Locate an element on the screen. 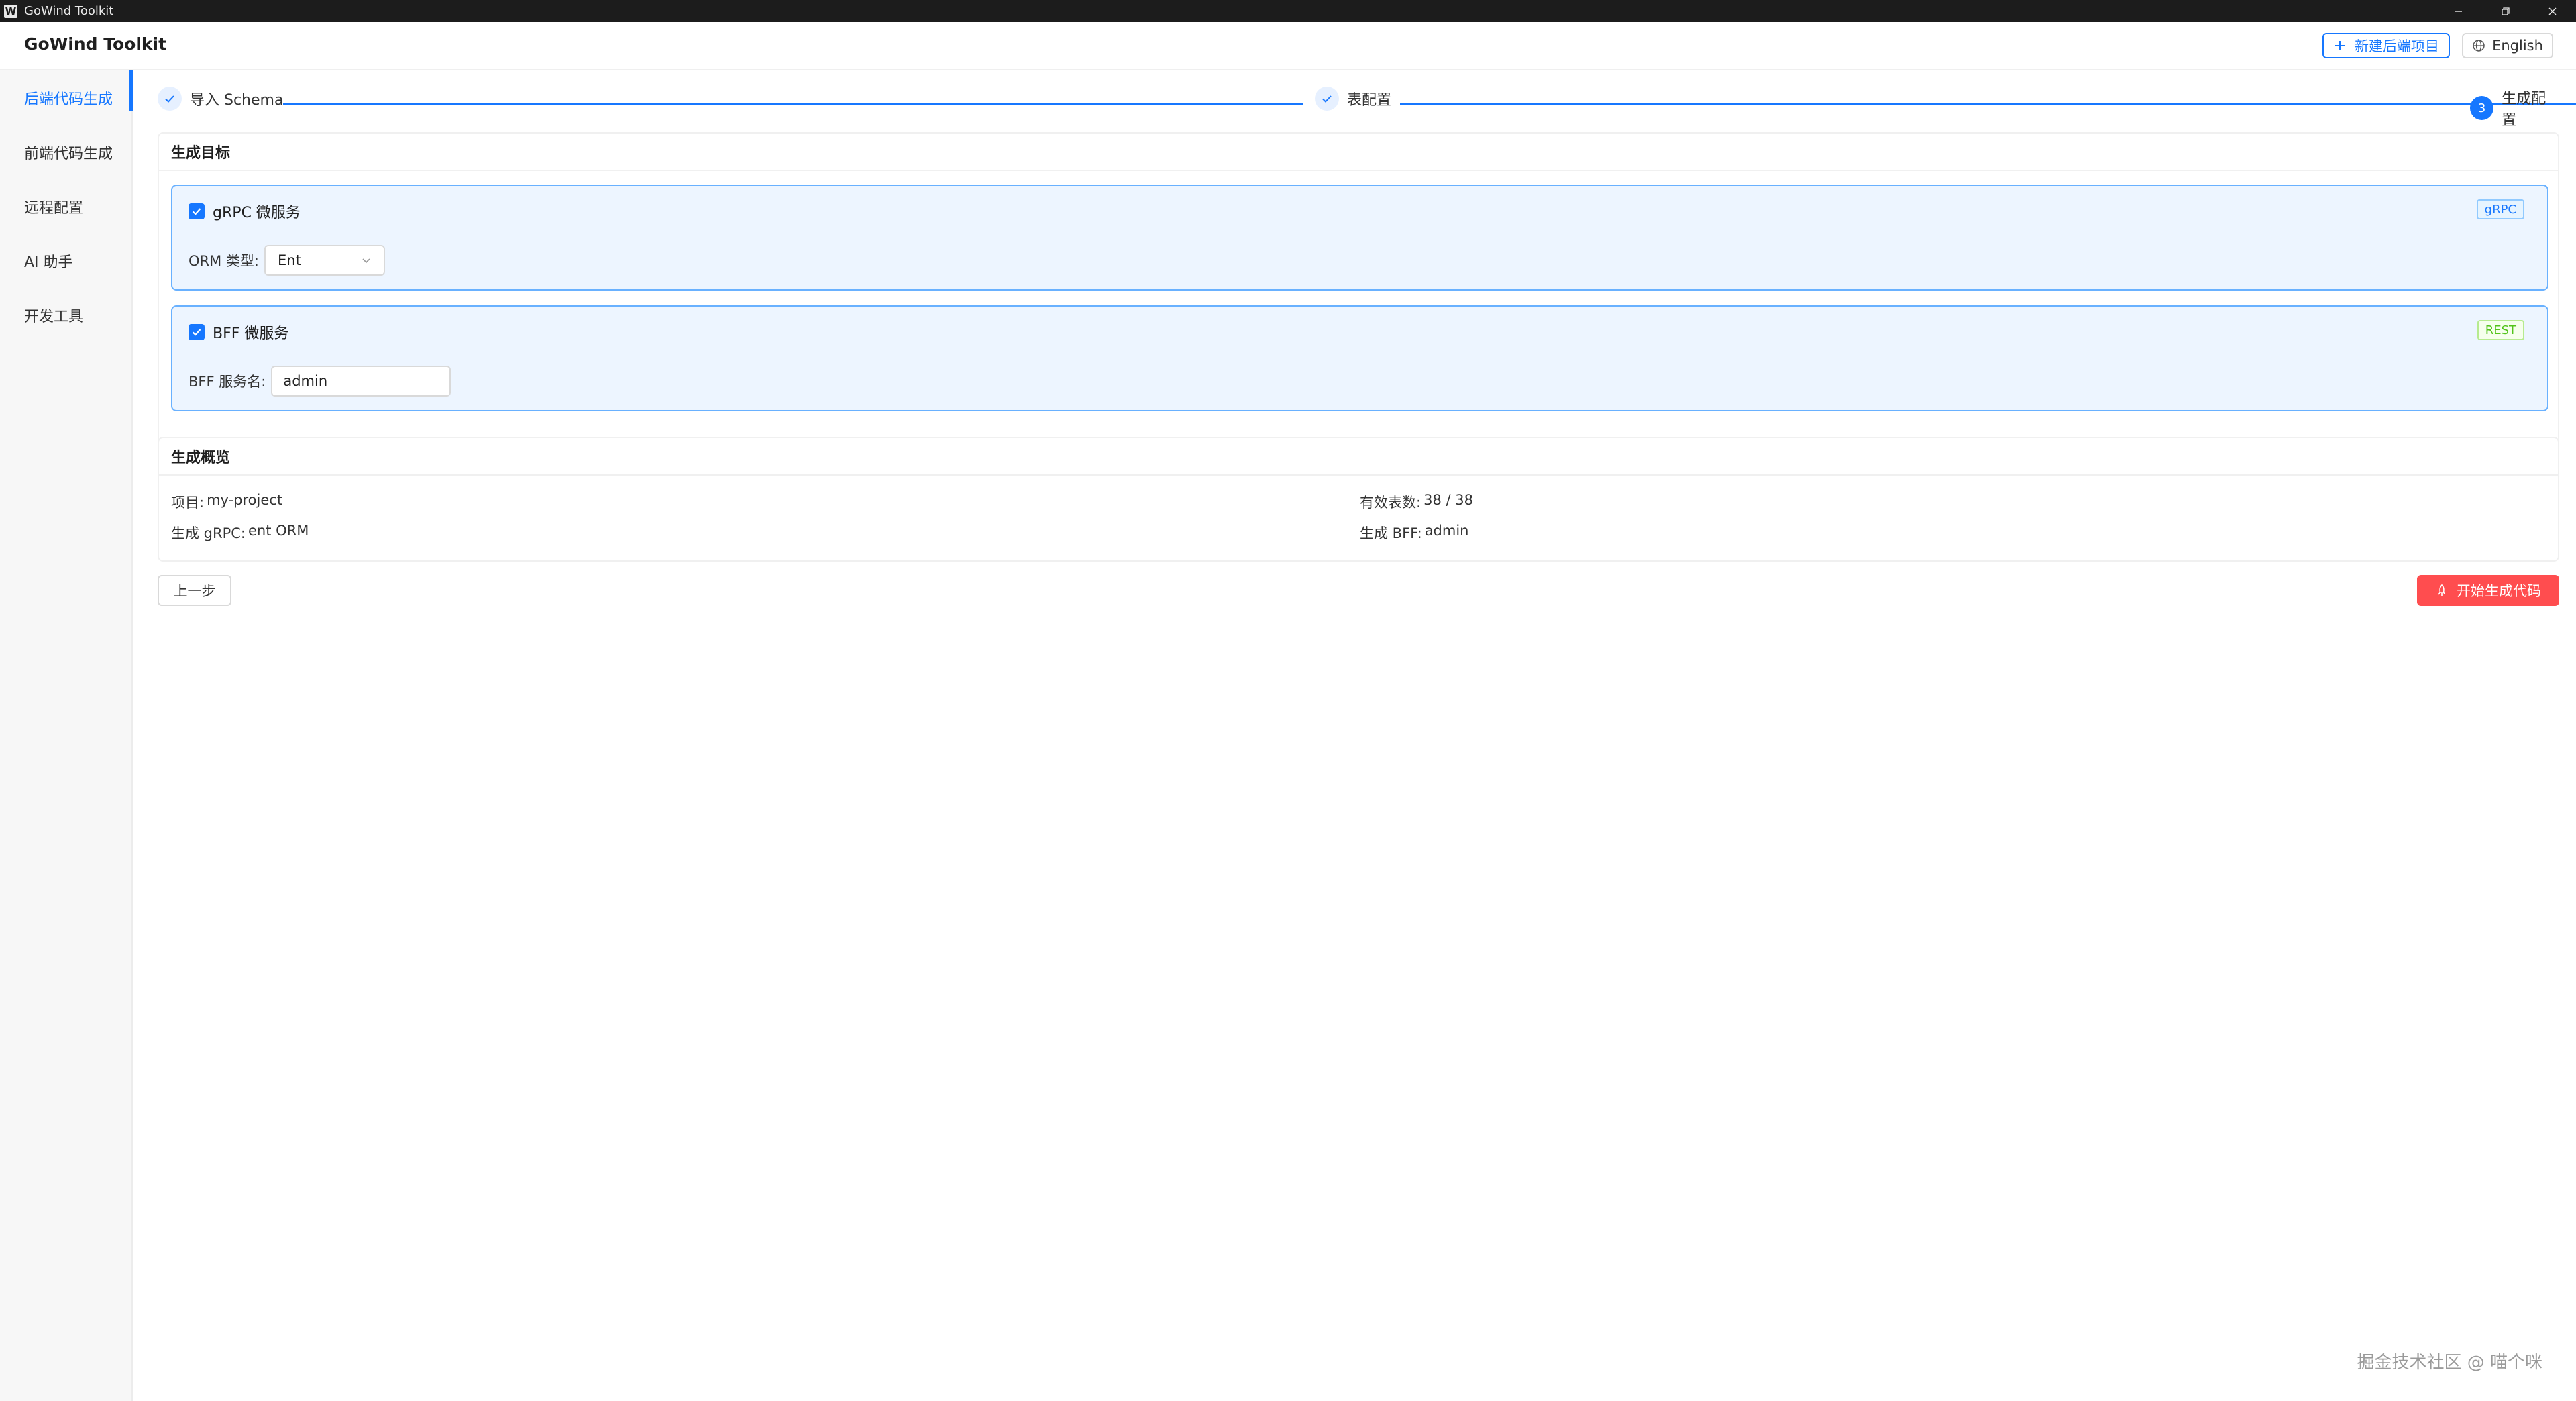 This screenshot has height=1401, width=2576. watermark: 掘金技术社区 @ 喵个咪 is located at coordinates (2449, 1363).